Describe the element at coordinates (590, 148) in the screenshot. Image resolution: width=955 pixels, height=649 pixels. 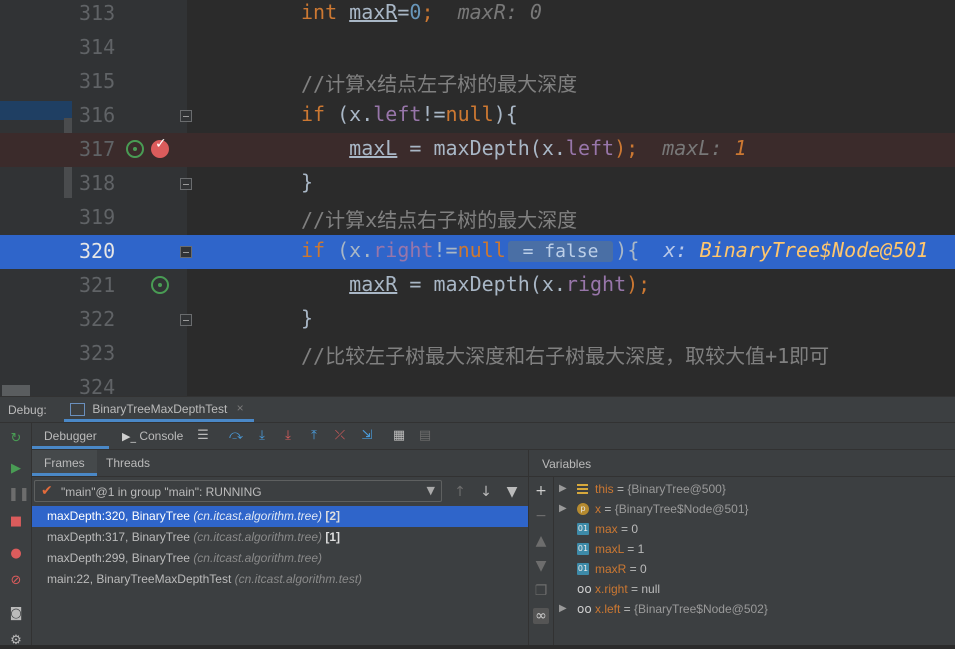
I see `code-token: left` at that location.